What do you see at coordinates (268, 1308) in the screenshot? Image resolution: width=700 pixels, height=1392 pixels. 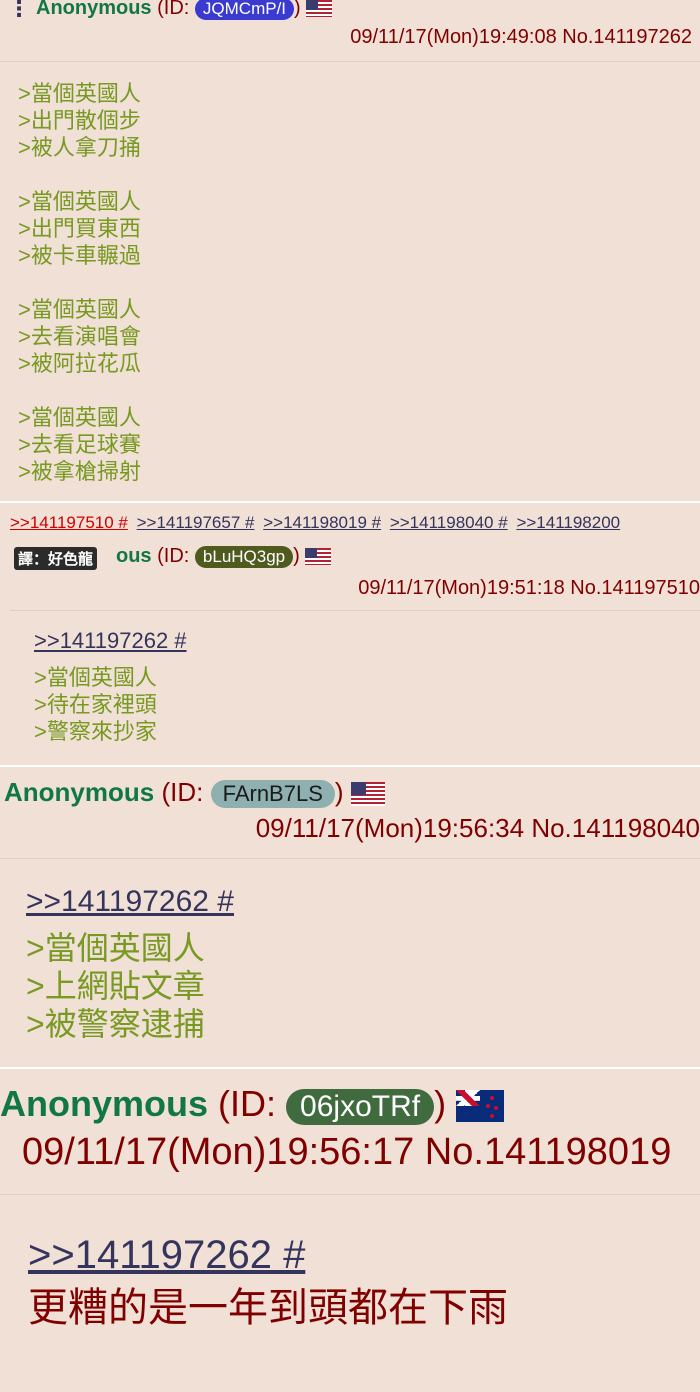 I see `reply-text: 更糟的是一年到頭都在下雨` at bounding box center [268, 1308].